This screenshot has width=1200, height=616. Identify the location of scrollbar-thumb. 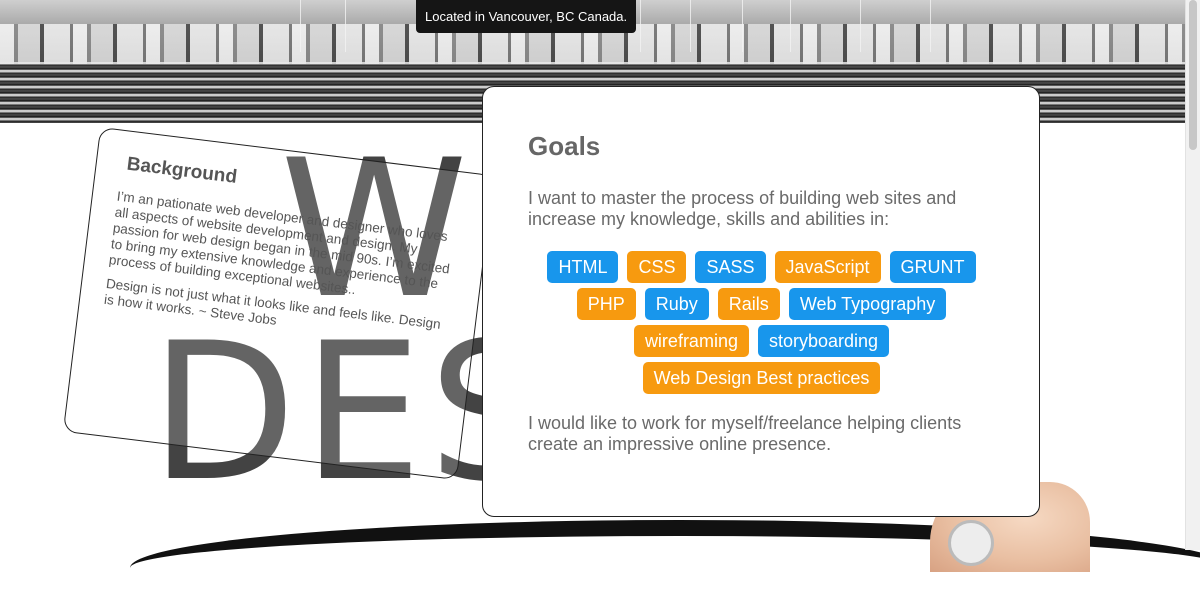
(1193, 75).